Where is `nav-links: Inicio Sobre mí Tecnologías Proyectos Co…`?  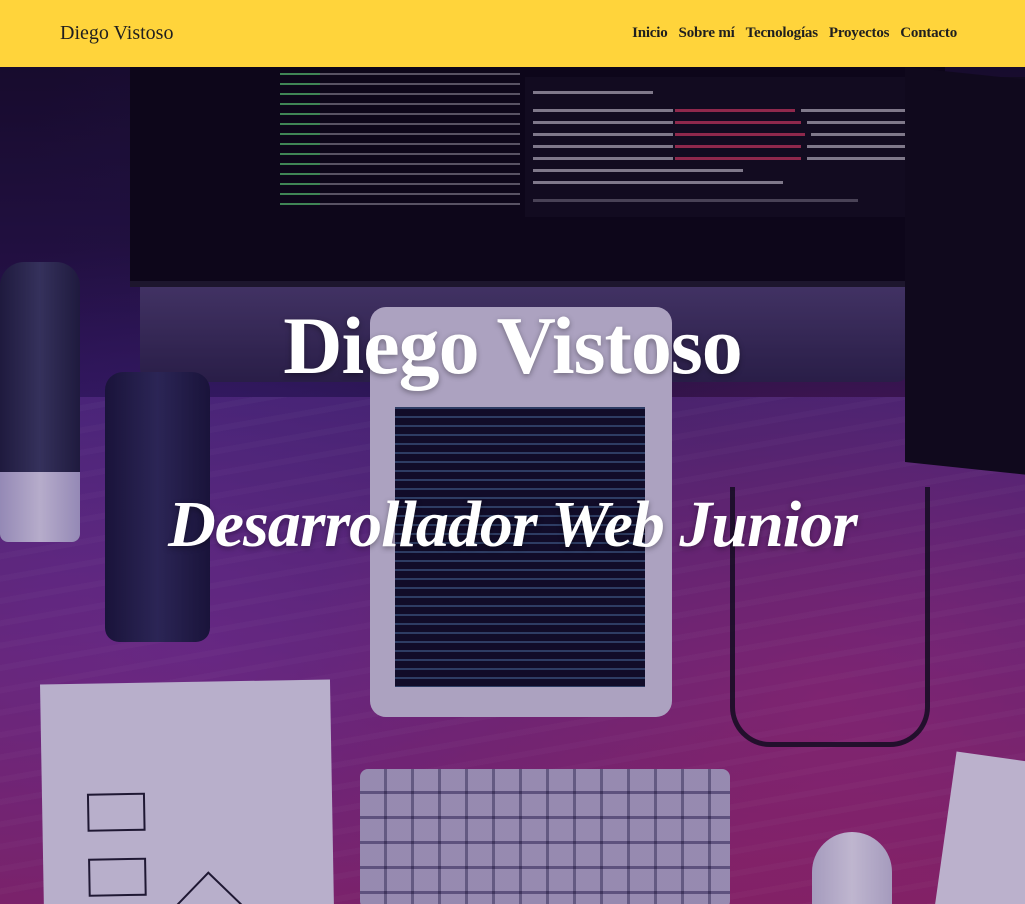
nav-links: Inicio Sobre mí Tecnologías Proyectos Co… is located at coordinates (794, 33).